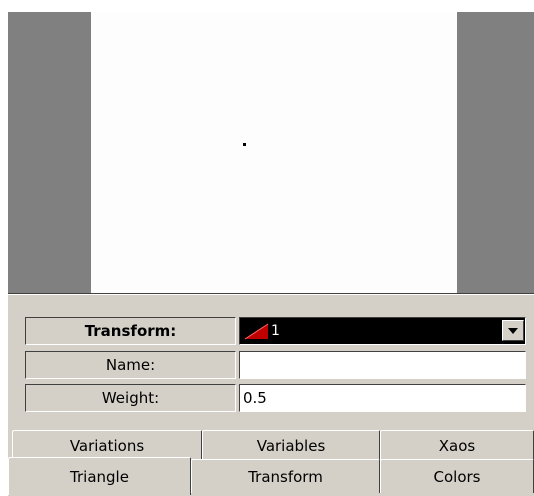 The width and height of the screenshot is (534, 496). I want to click on transform-dropdown-button, so click(513, 330).